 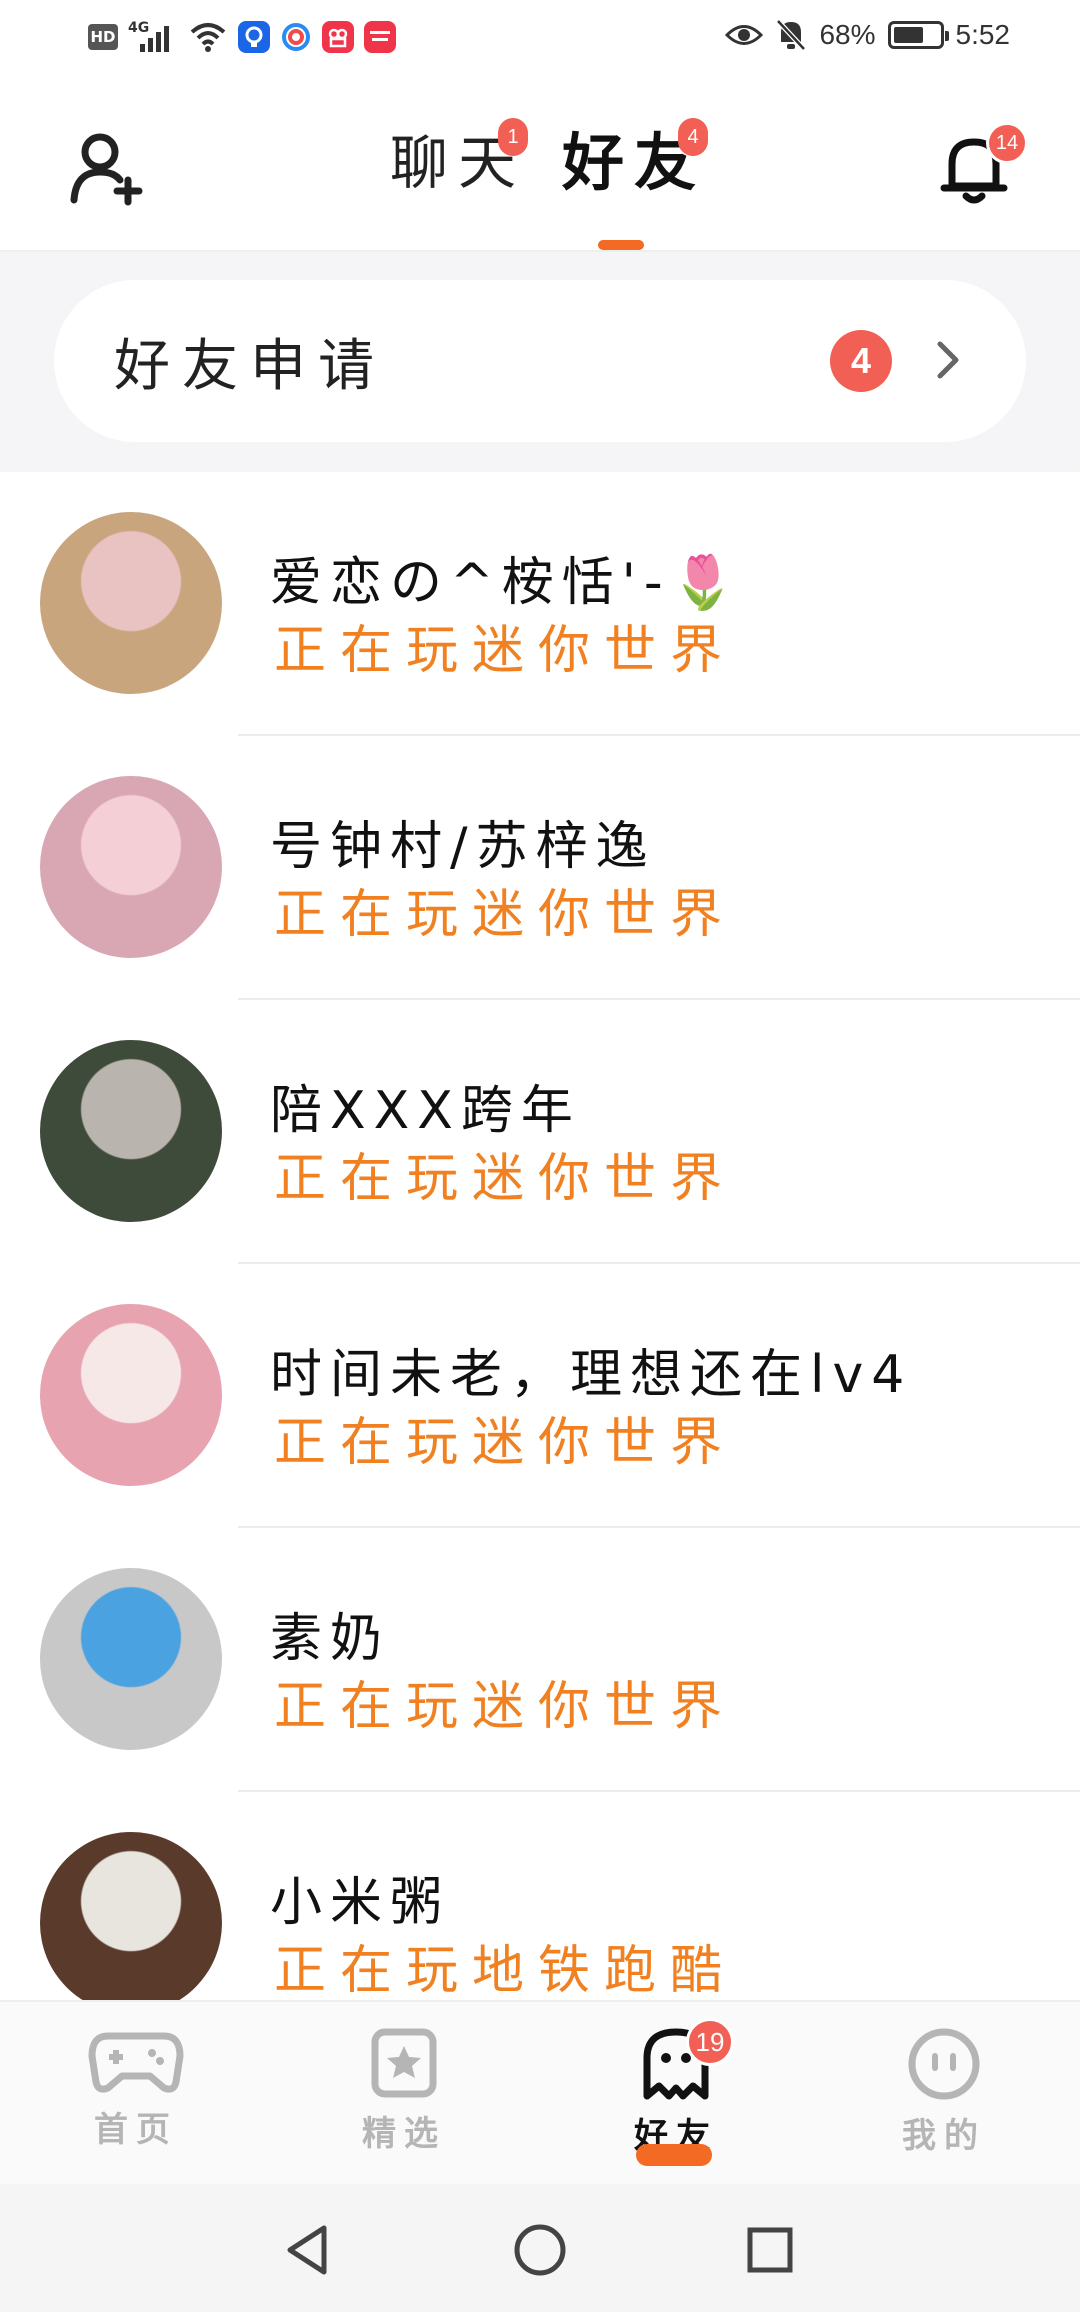 What do you see at coordinates (380, 37) in the screenshot?
I see `xiaohongshu-app-icon` at bounding box center [380, 37].